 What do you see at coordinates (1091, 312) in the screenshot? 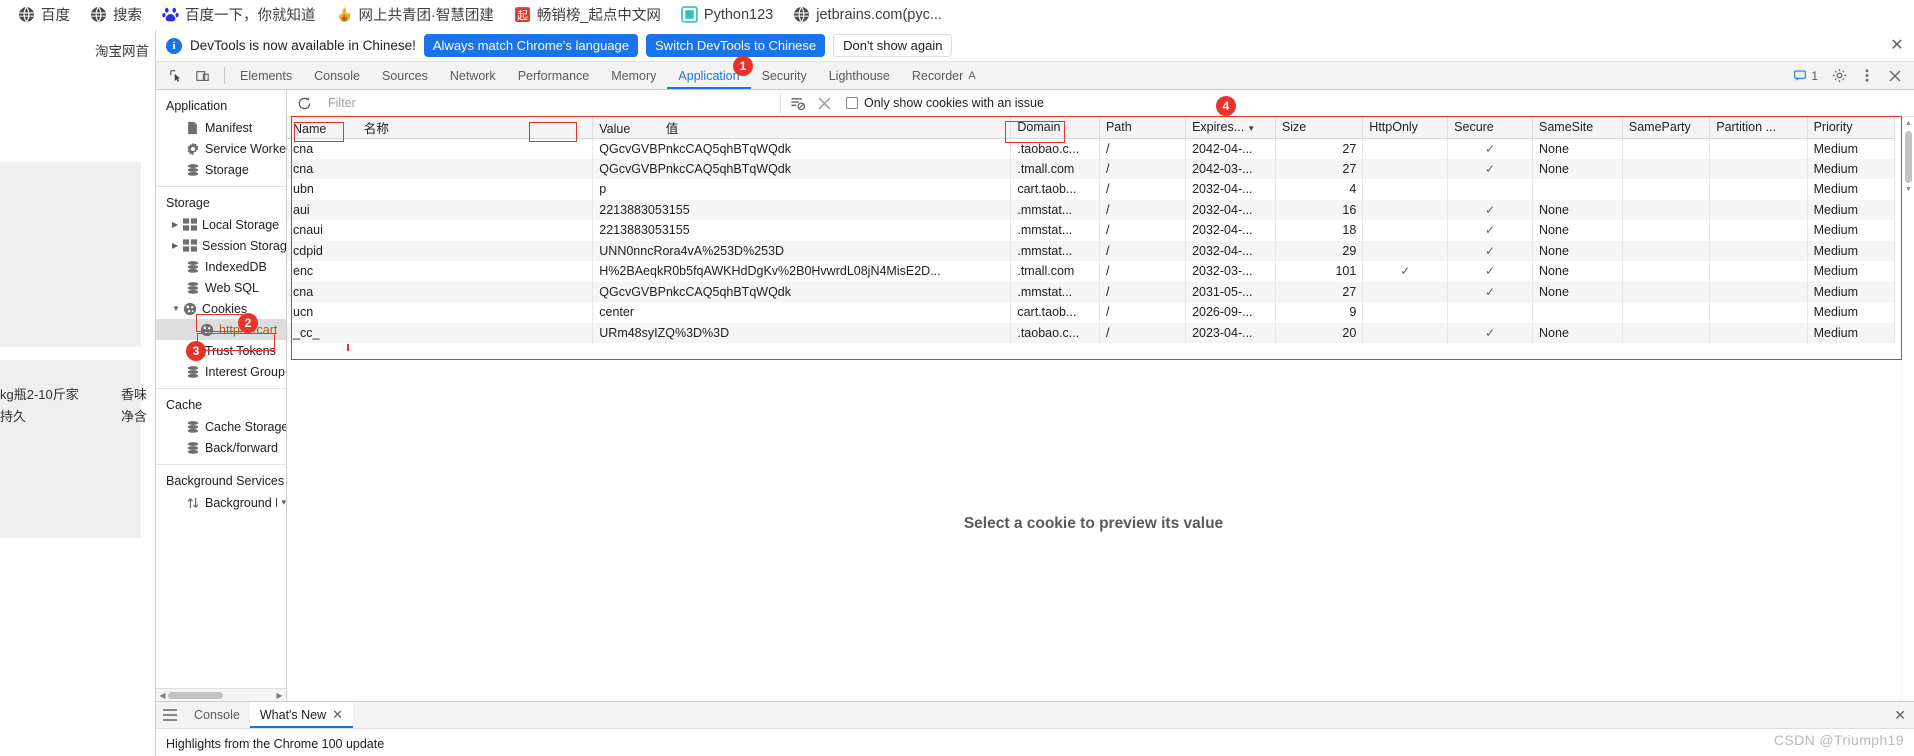
I see `table-row: ucn center cart.taob.../2026-09-... 9 Medium` at bounding box center [1091, 312].